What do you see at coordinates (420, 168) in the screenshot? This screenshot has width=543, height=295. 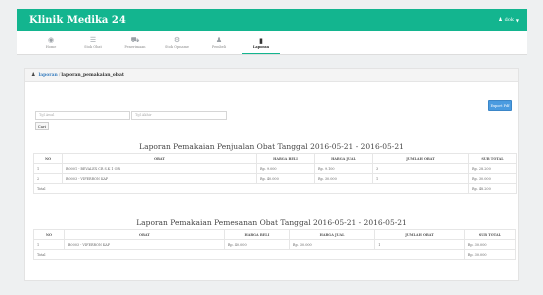 I see `cell-jumlah: 3` at bounding box center [420, 168].